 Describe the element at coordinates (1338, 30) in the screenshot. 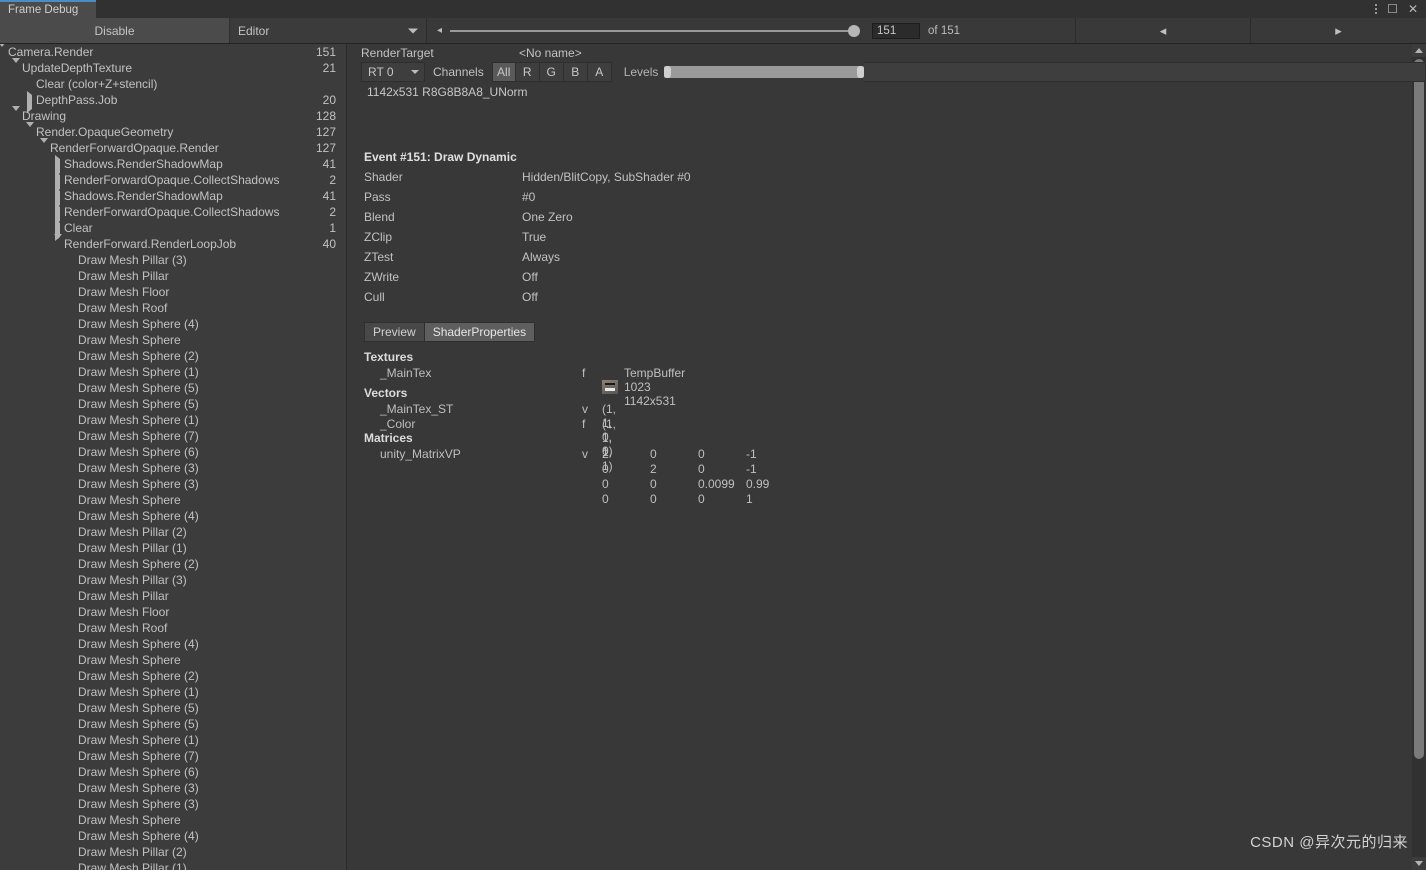

I see `next-event-button: ▸` at that location.